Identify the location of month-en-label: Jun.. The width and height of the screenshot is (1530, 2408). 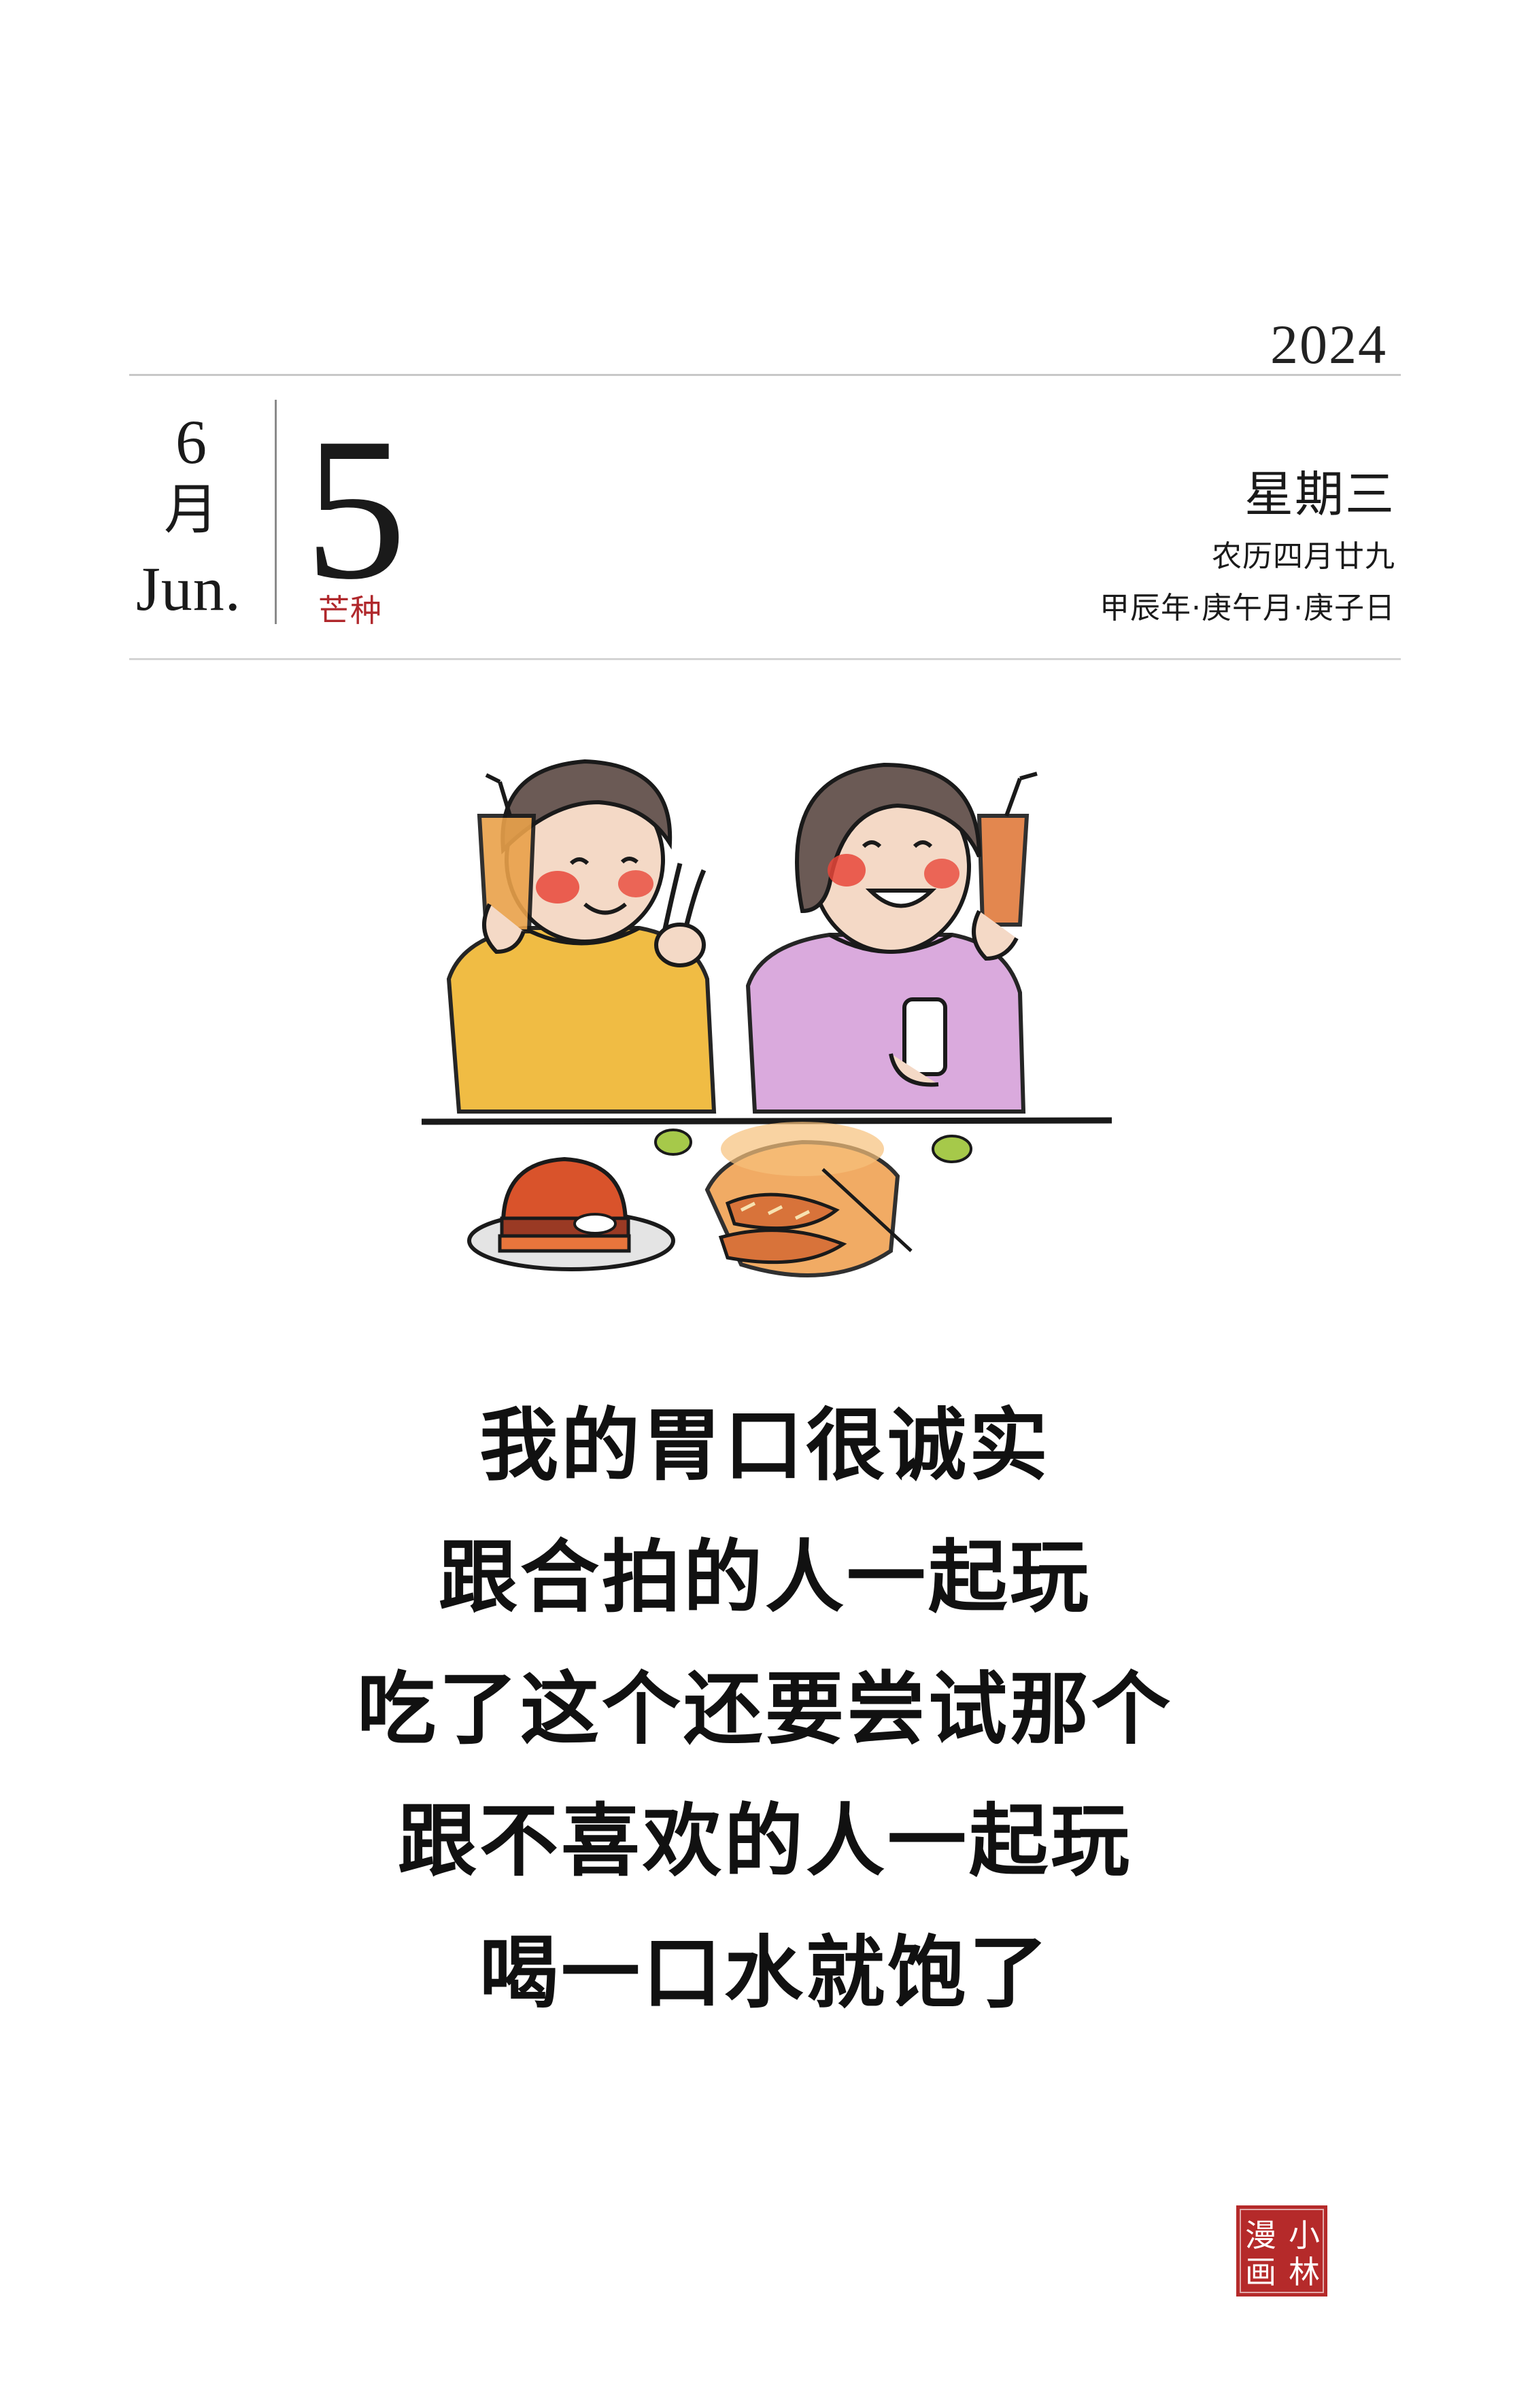
(189, 588).